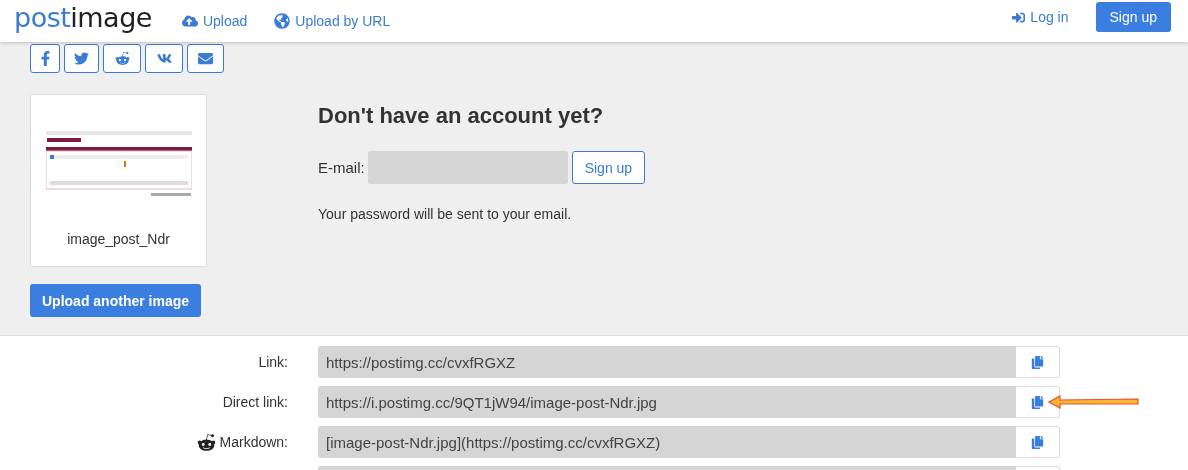 The width and height of the screenshot is (1188, 470). What do you see at coordinates (667, 402) in the screenshot?
I see `link-field: https://i.postimg.cc/9QT1jW94/image-post-Ndr.jpg` at bounding box center [667, 402].